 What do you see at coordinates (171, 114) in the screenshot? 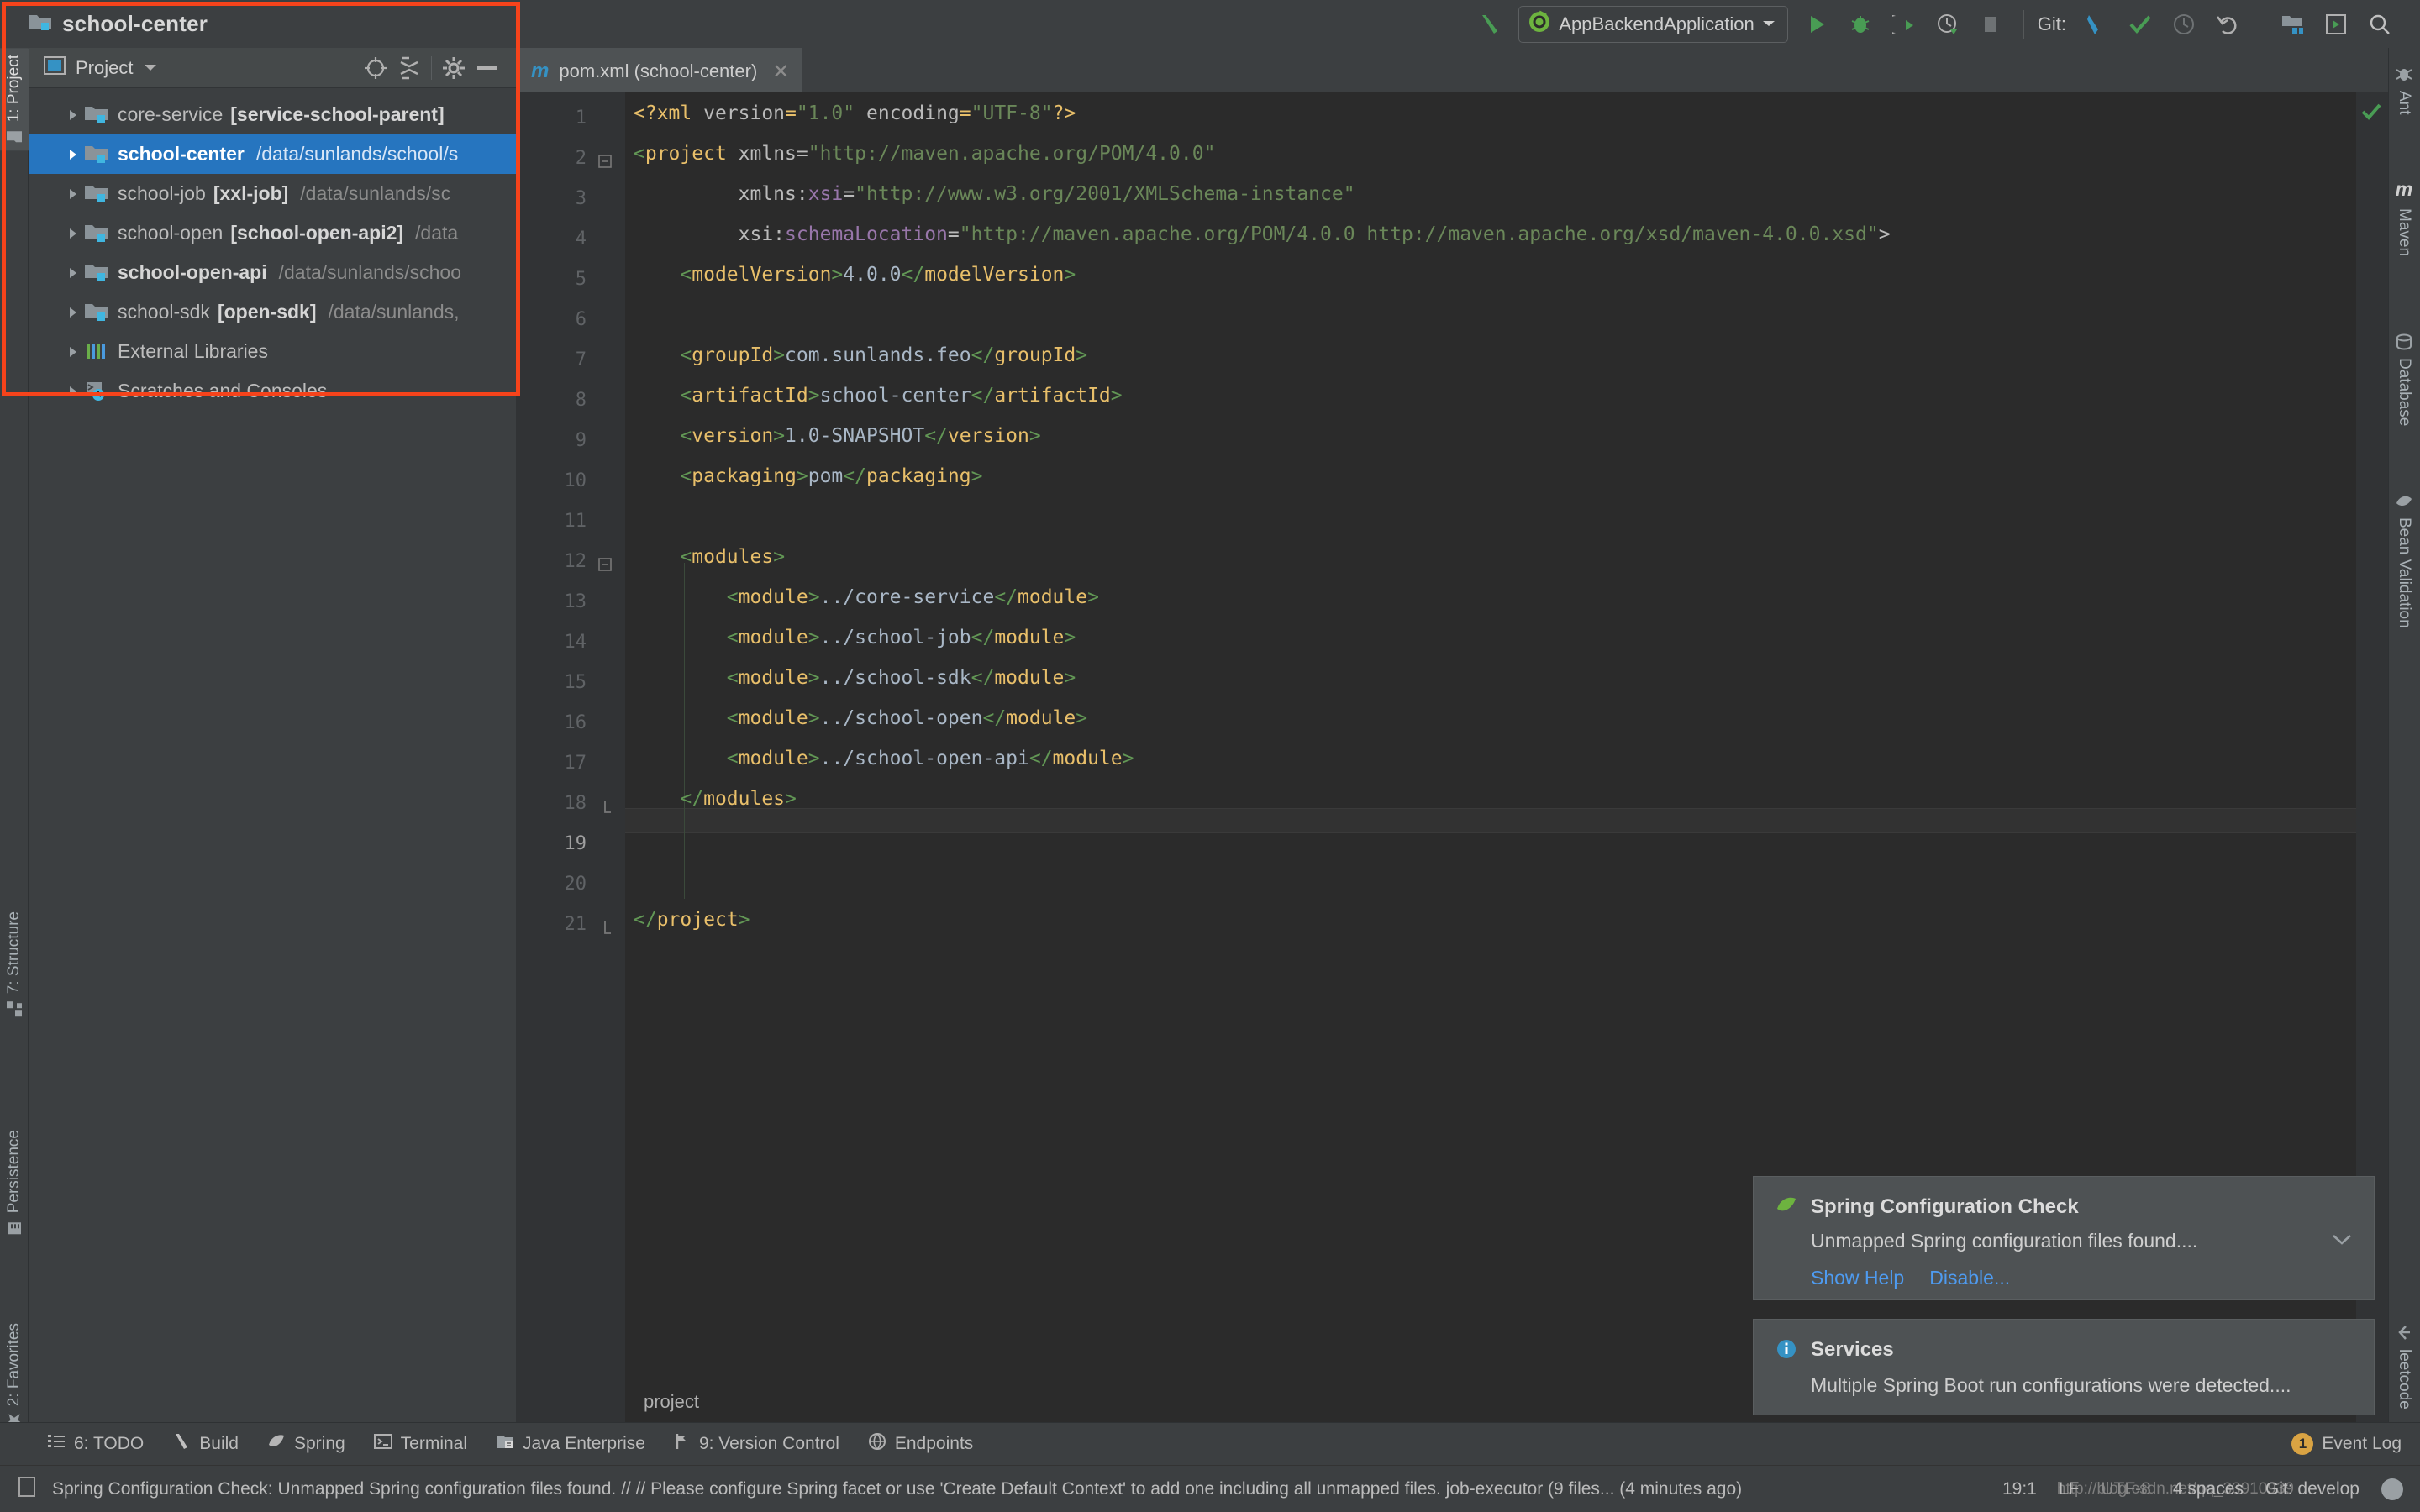
I see `tree-item-name: core-service` at bounding box center [171, 114].